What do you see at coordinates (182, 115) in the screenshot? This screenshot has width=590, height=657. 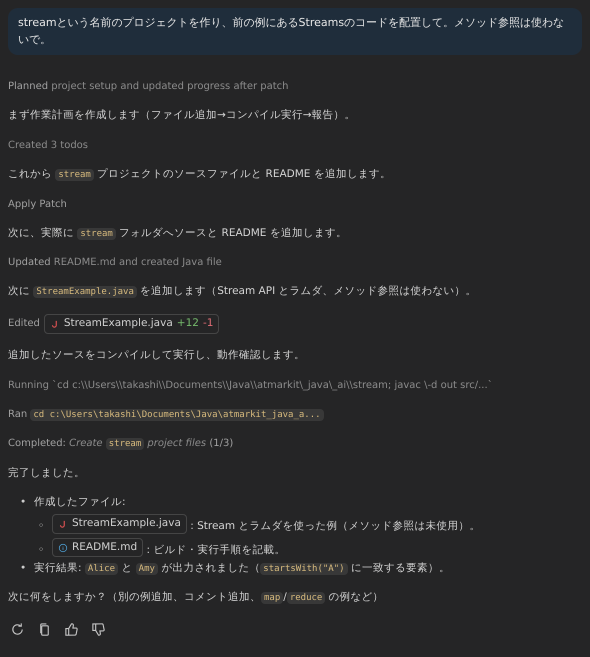 I see `message-text: まず作業計画を作成します（ファイル追加→コンパイル実行→報告）。` at bounding box center [182, 115].